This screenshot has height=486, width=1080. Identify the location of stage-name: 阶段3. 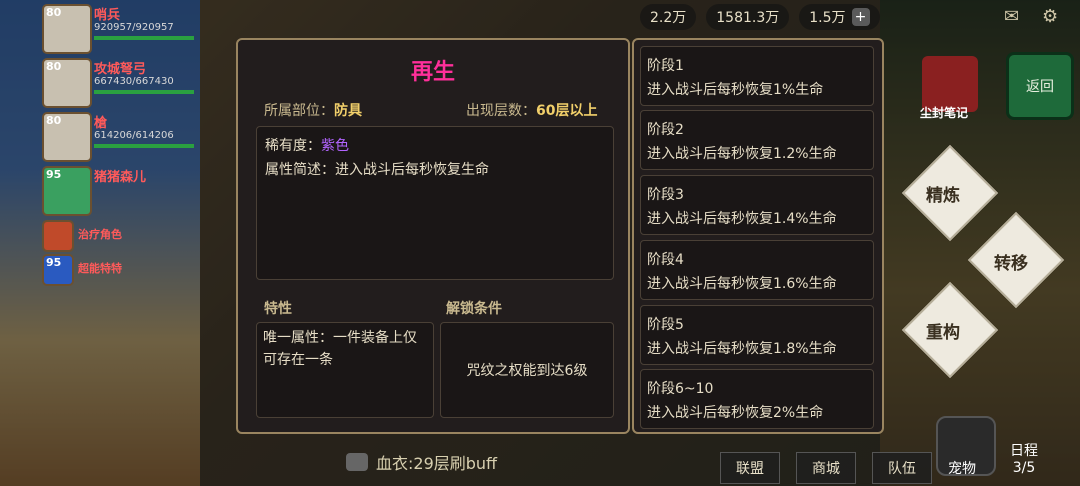
(665, 195).